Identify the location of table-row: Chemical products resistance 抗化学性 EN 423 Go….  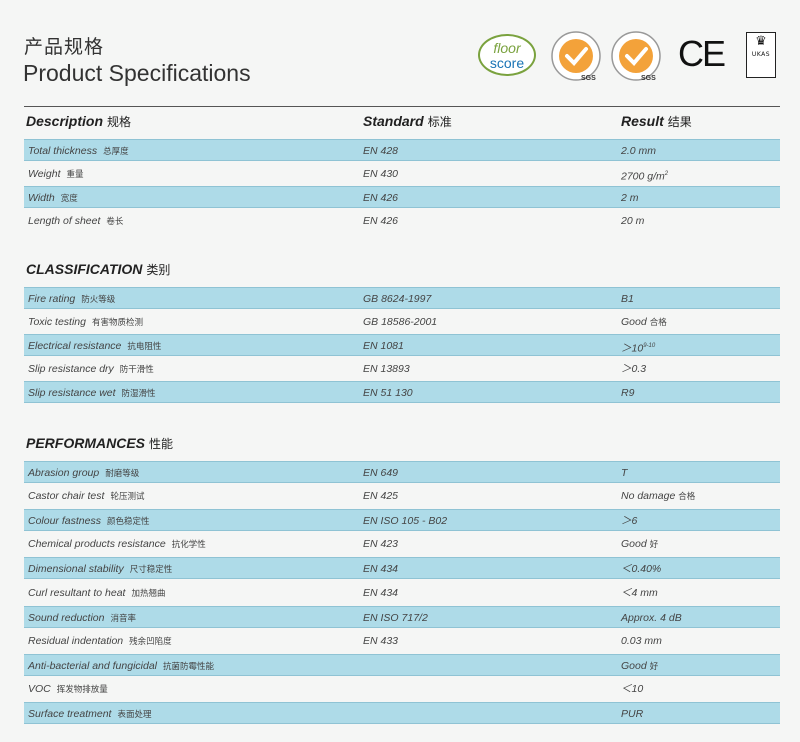
(402, 544).